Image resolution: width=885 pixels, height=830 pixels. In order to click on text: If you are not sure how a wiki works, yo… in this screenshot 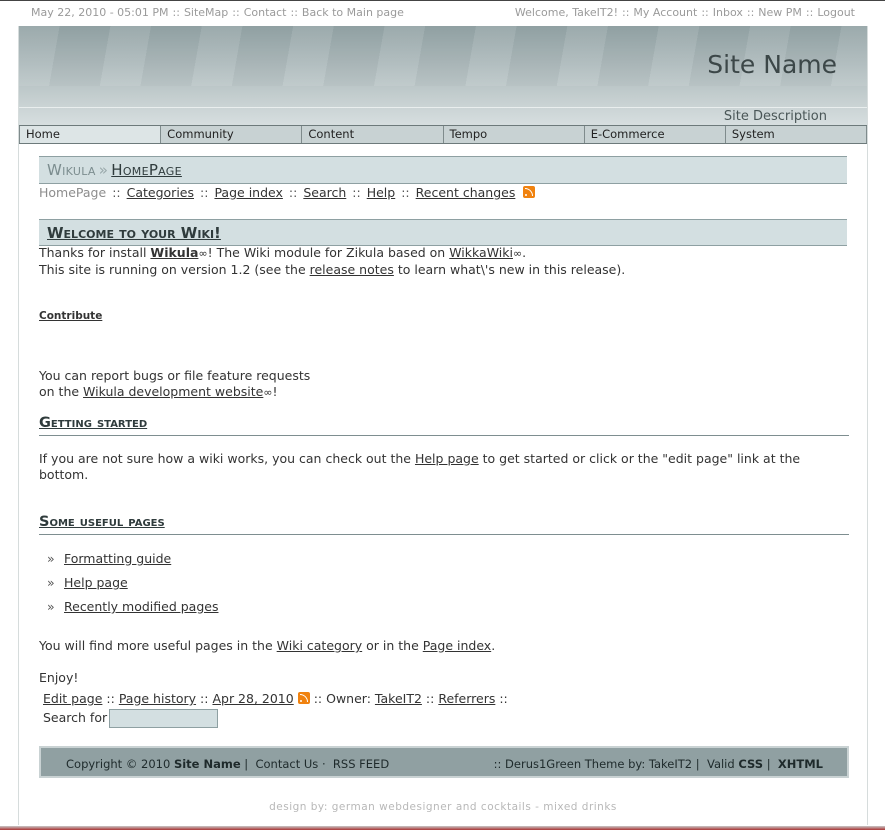, I will do `click(227, 458)`.